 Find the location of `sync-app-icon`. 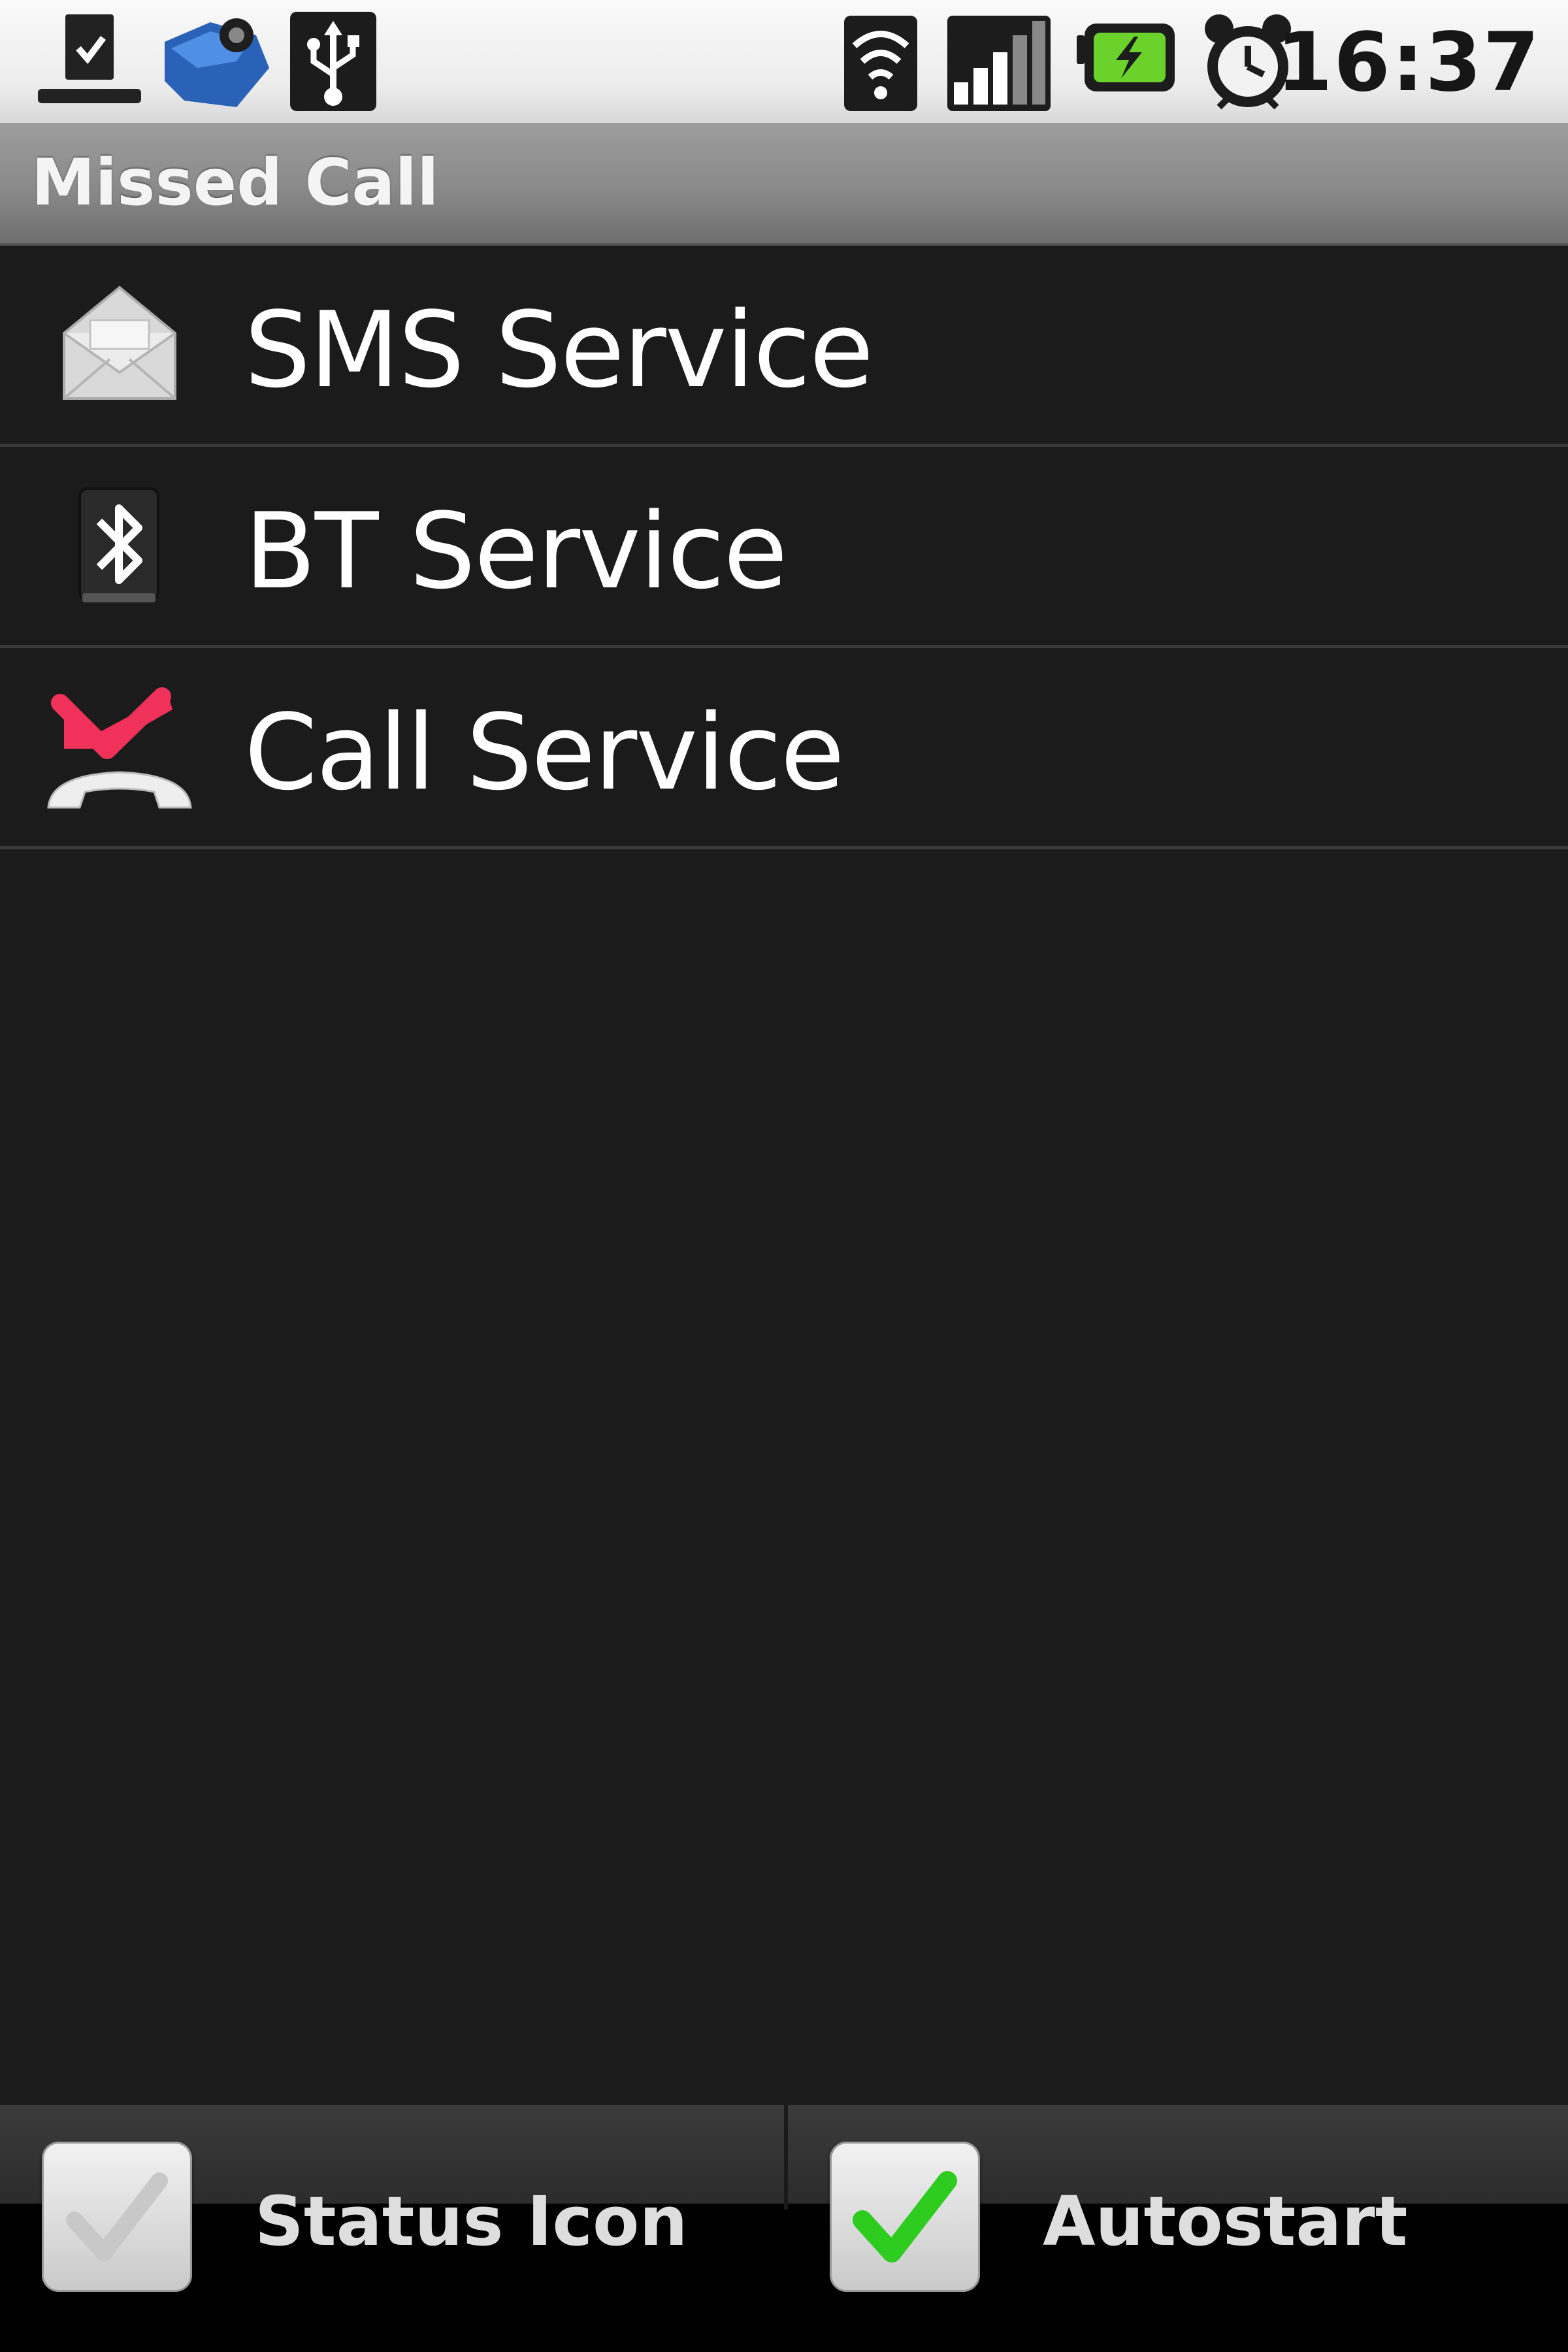

sync-app-icon is located at coordinates (216, 61).